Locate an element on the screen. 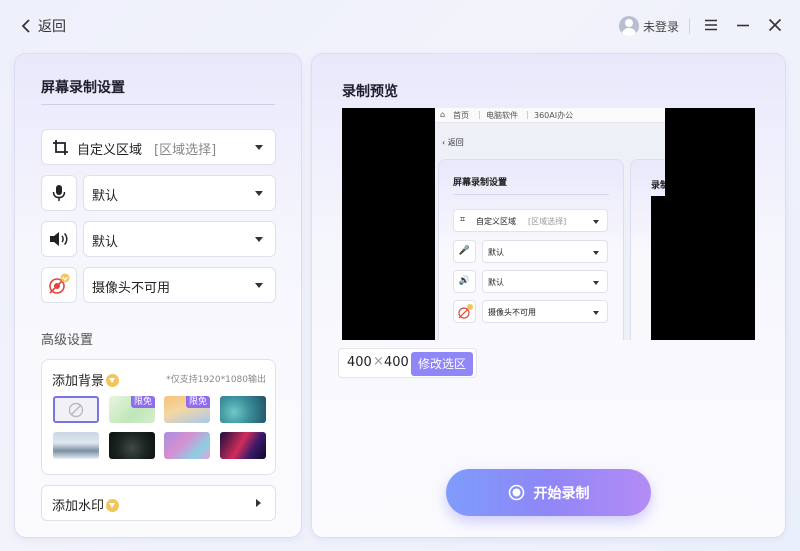 This screenshot has width=800, height=551. size-times: × is located at coordinates (378, 361).